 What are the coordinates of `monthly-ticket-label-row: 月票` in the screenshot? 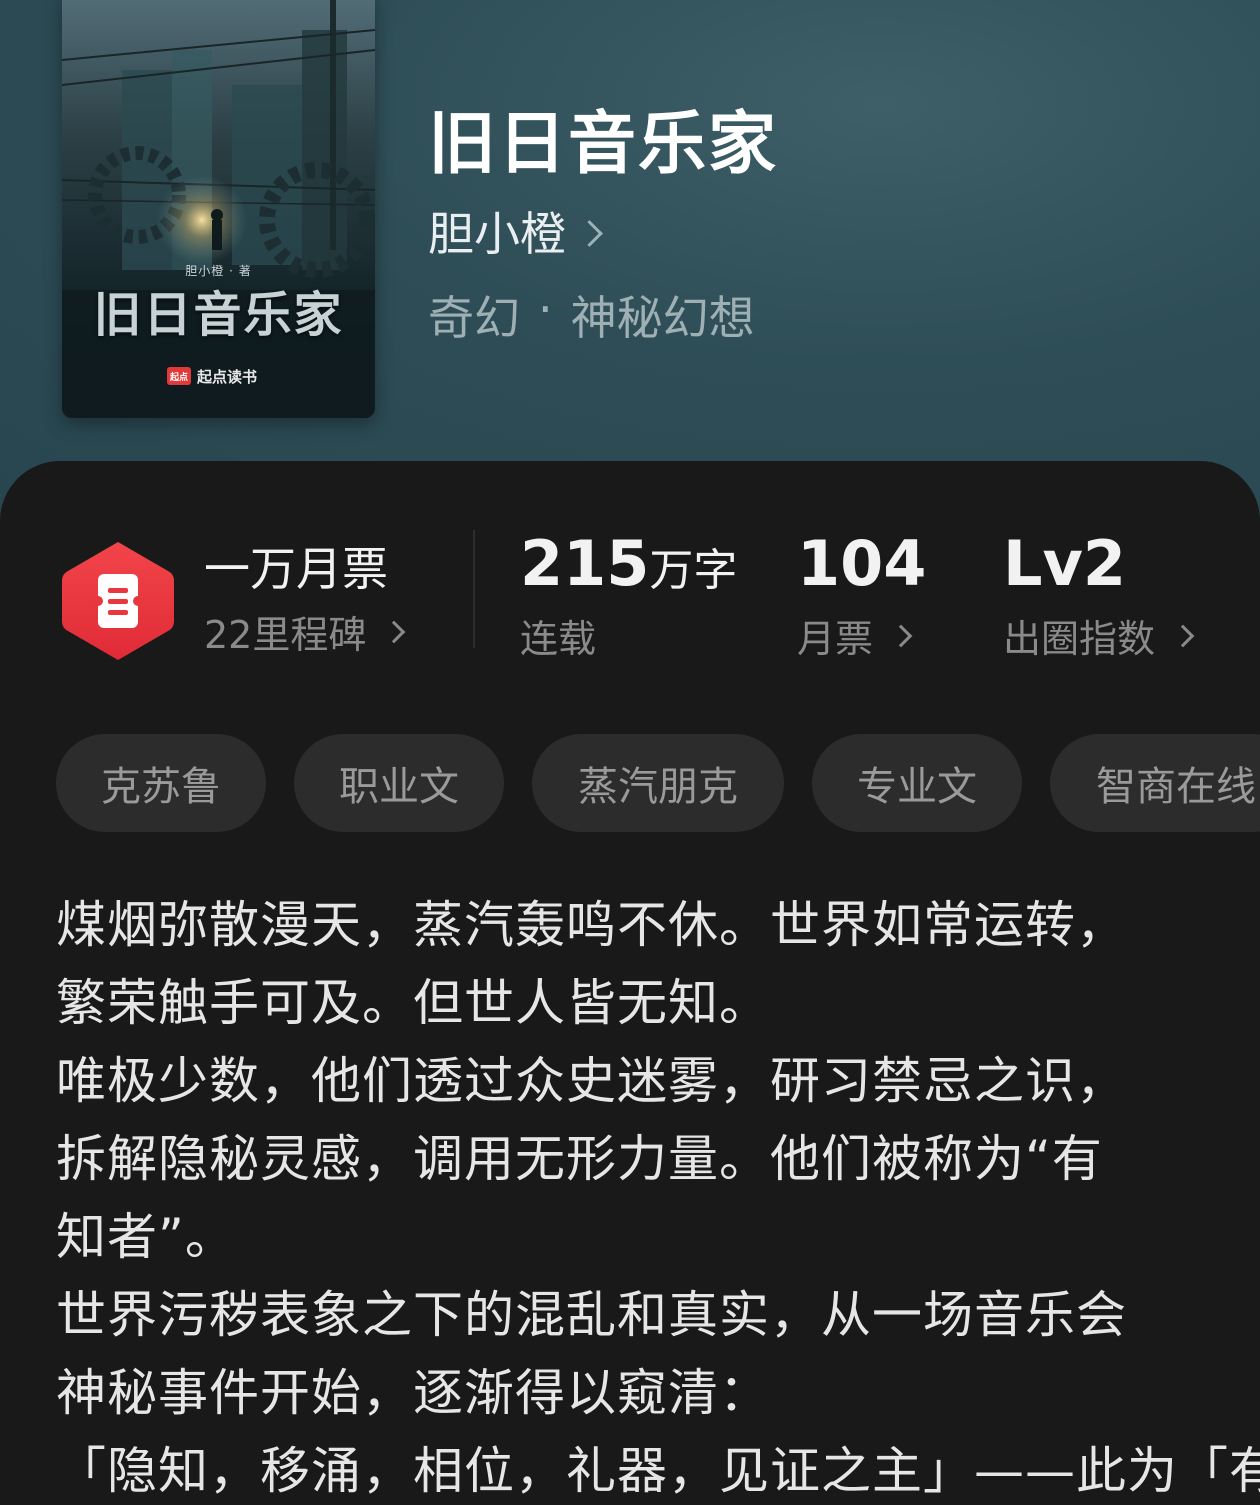 It's located at (861, 635).